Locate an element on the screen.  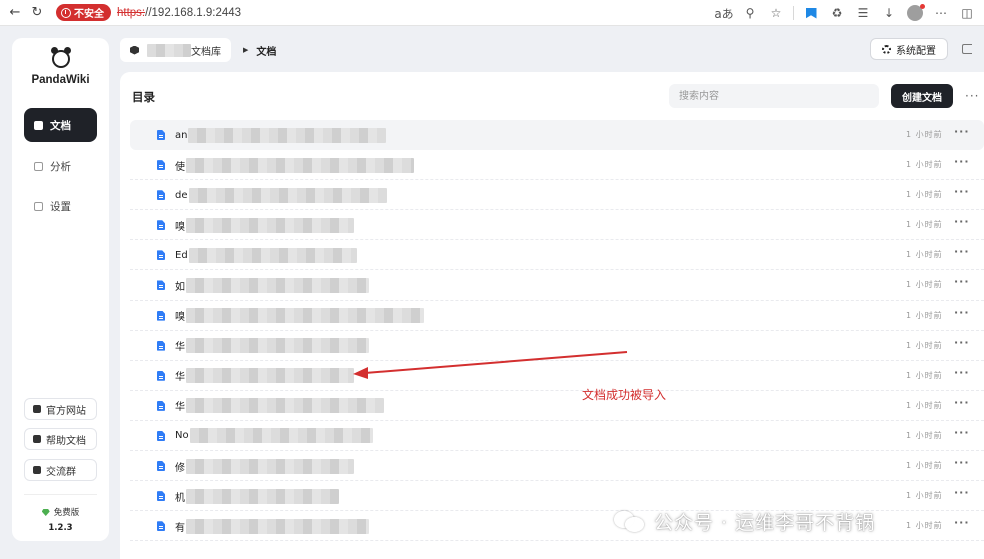
extension-bookmark-icon is located at coordinates (811, 13).